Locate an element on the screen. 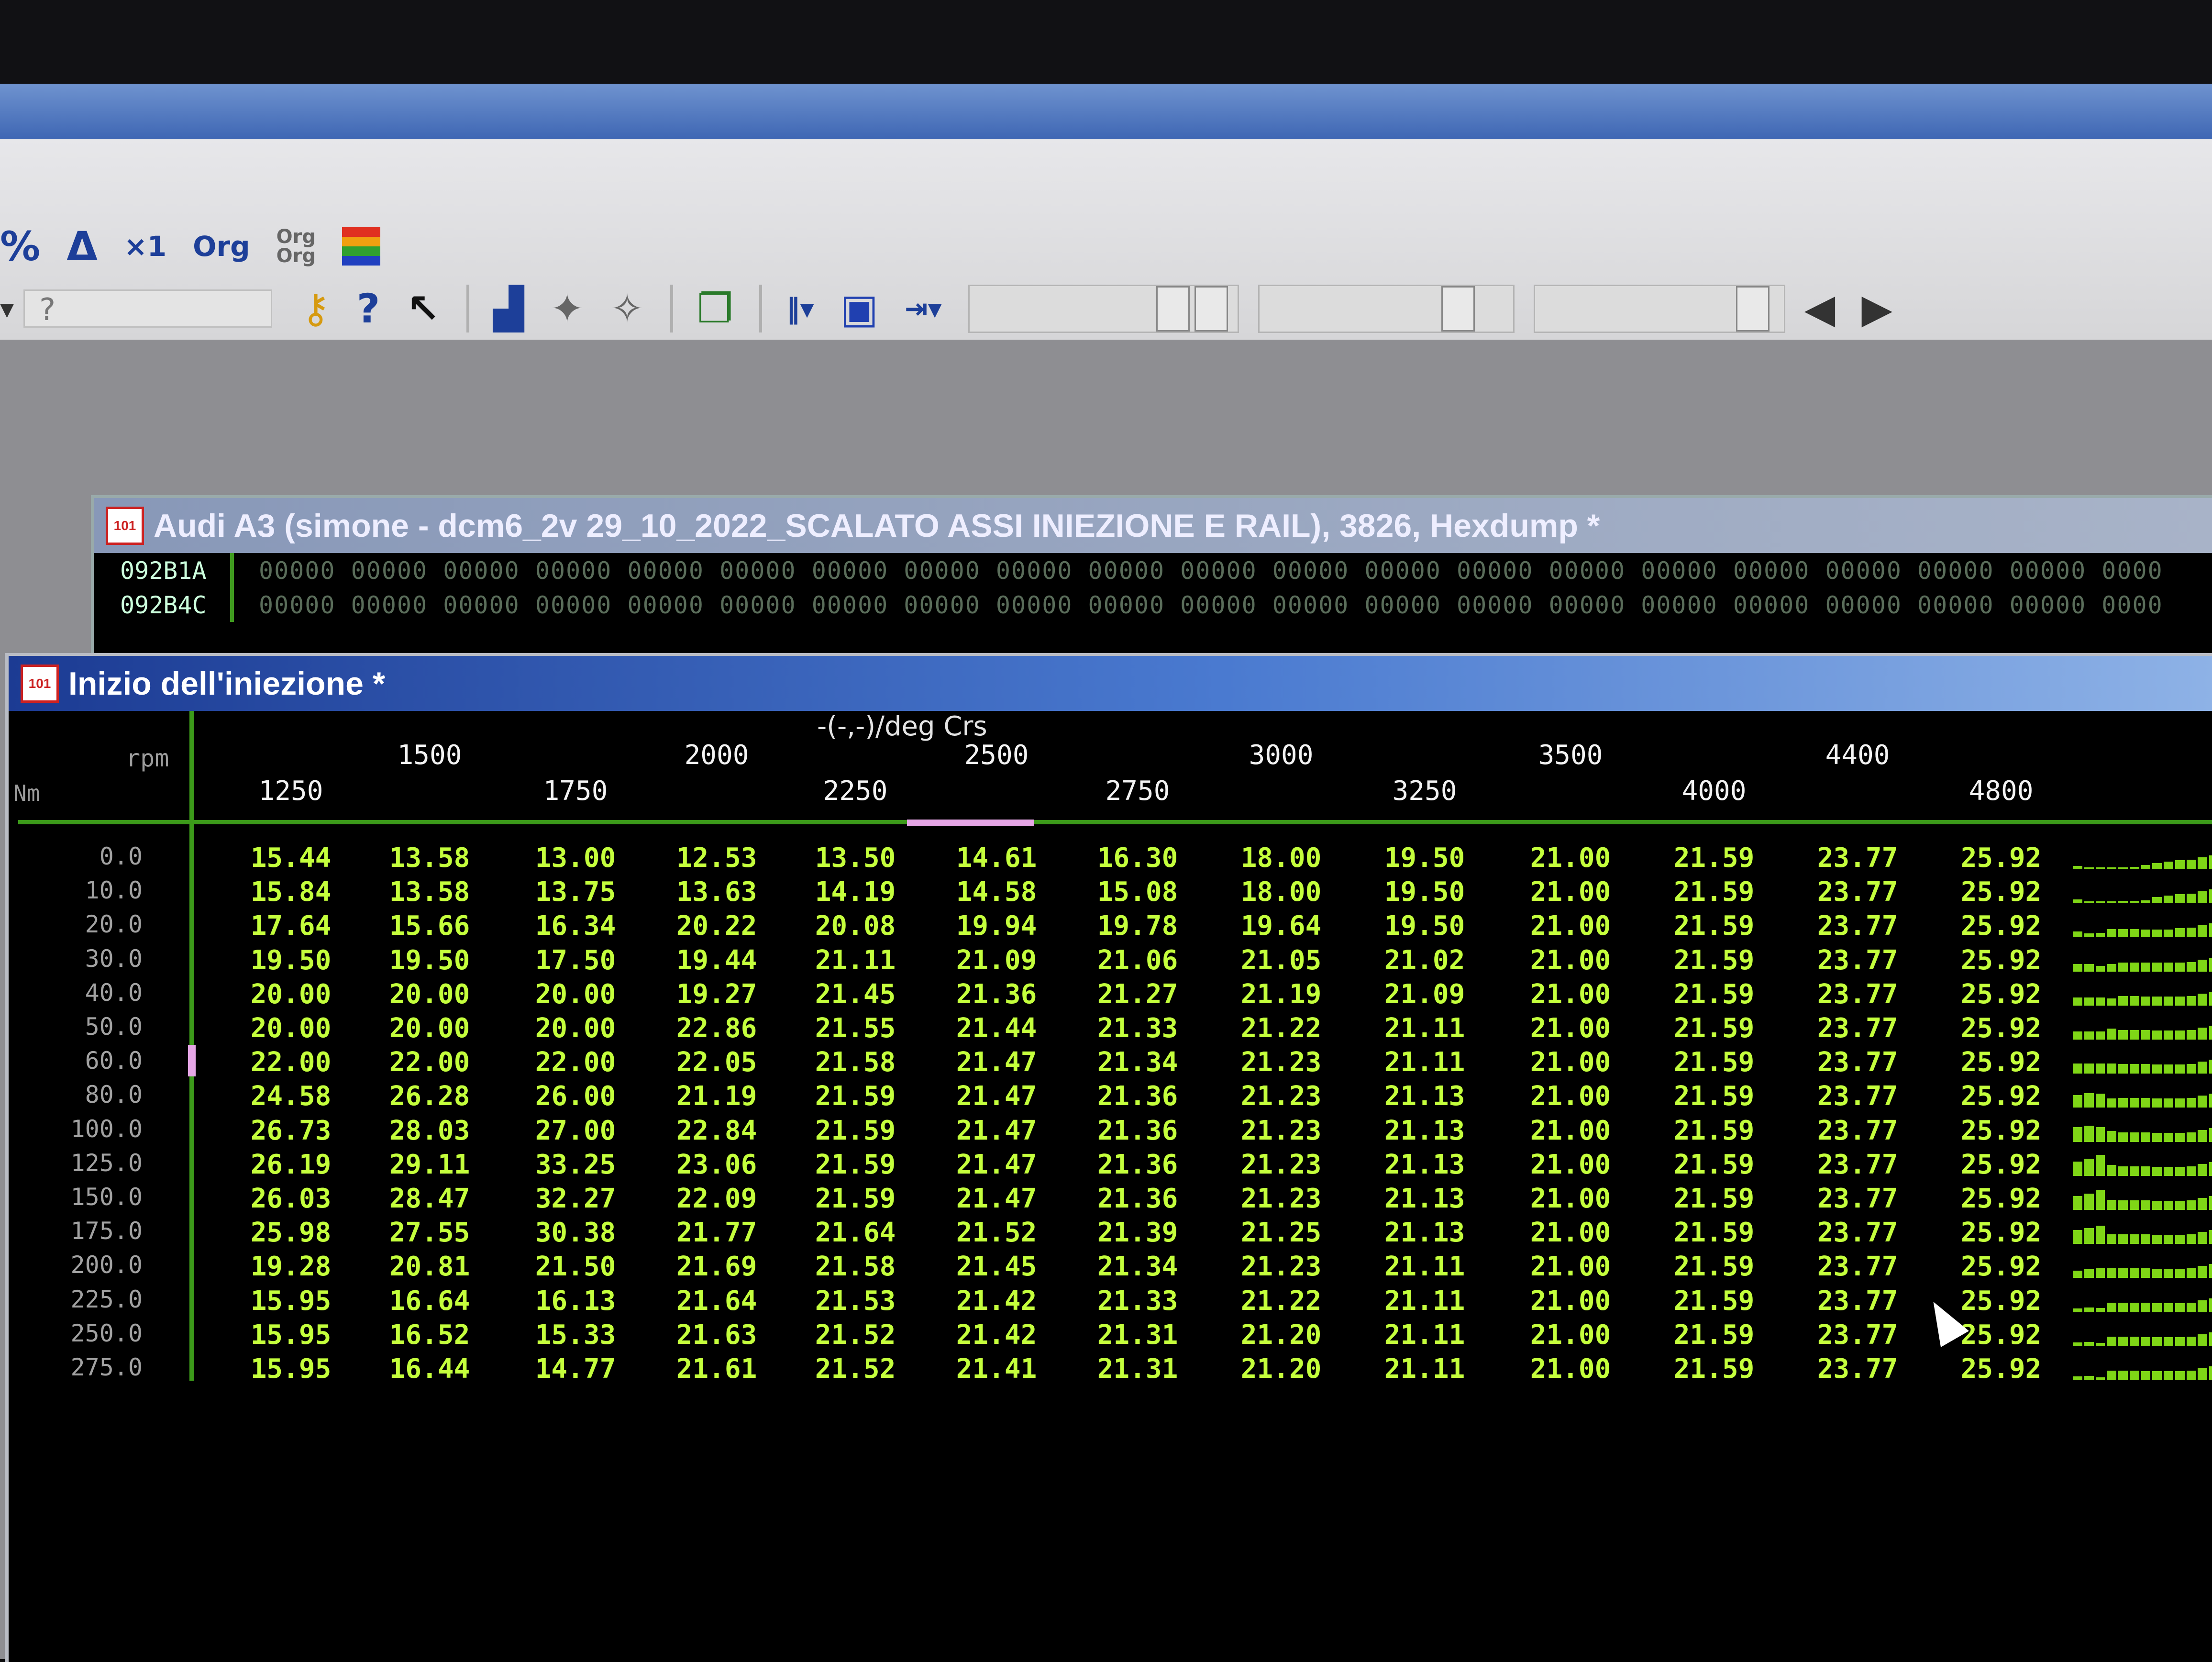  y-axis-tick: 275.0 is located at coordinates (78, 1367).